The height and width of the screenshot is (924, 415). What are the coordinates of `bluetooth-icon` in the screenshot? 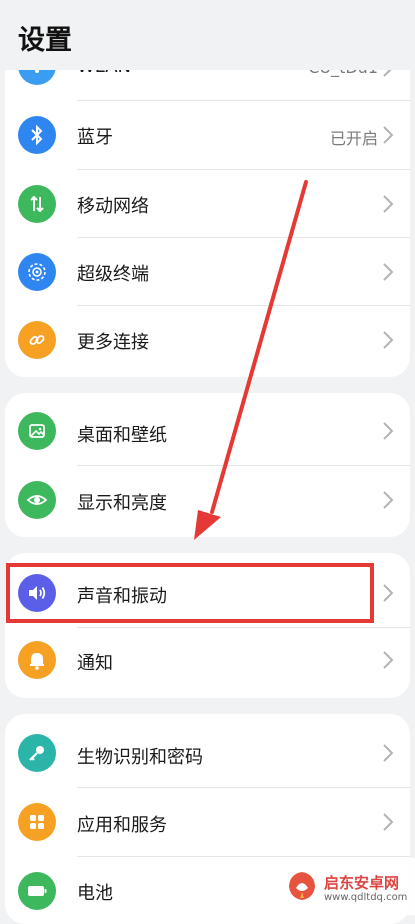 It's located at (37, 135).